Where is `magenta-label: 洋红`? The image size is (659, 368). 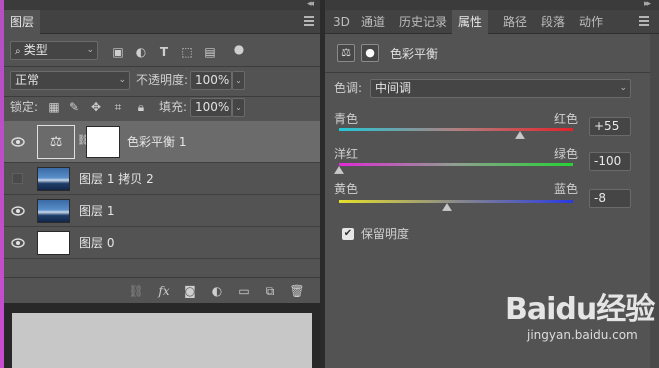 magenta-label: 洋红 is located at coordinates (346, 154).